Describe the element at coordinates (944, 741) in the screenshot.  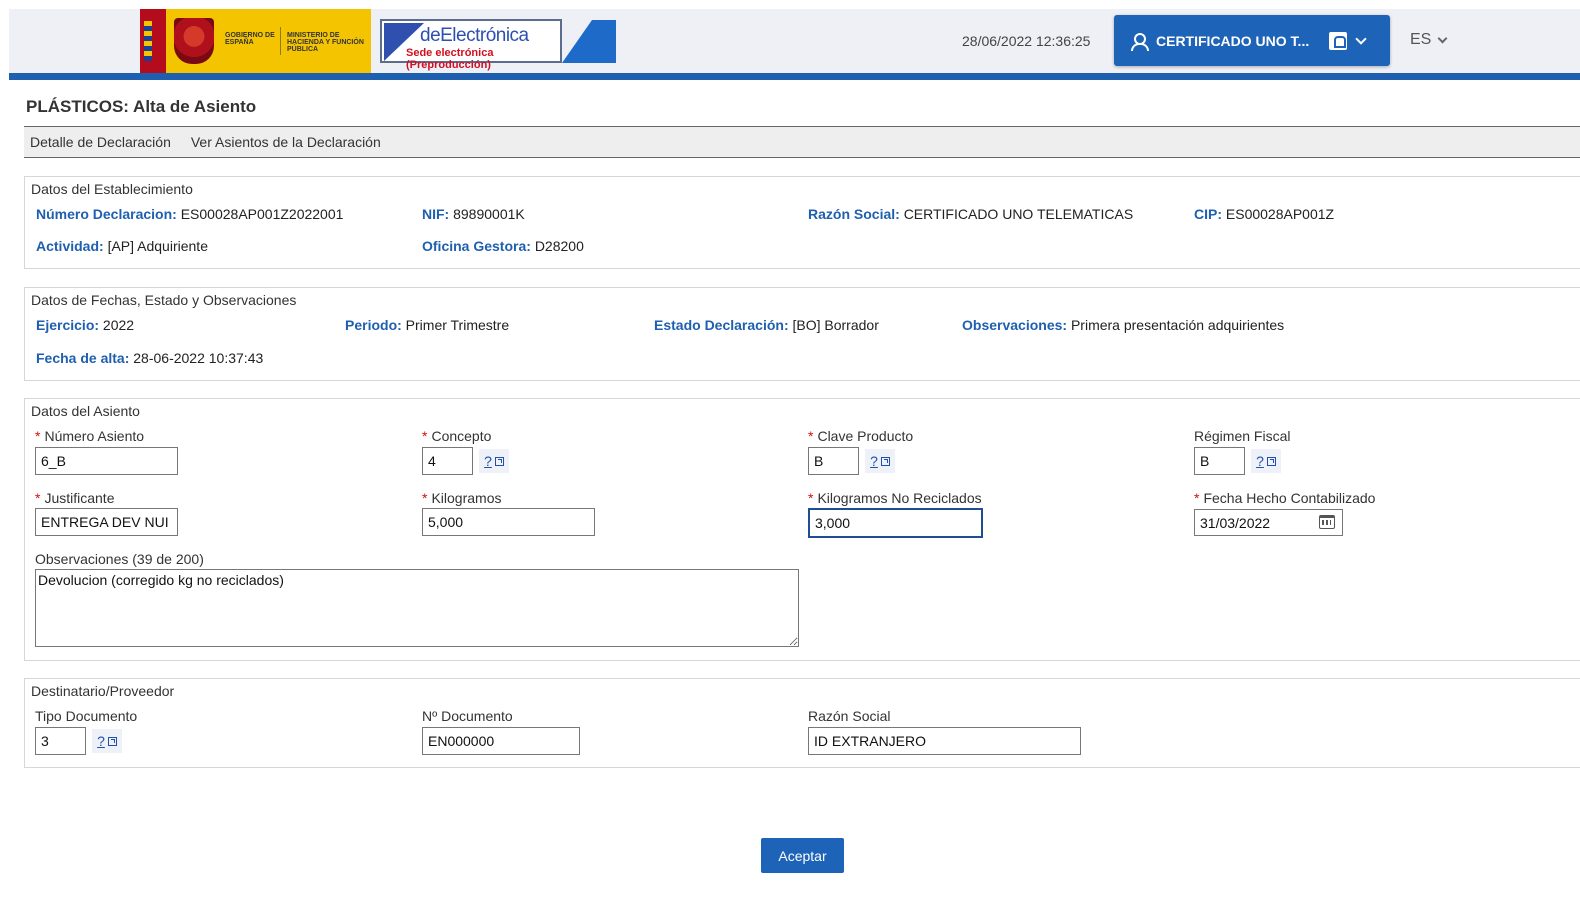
I see `destinatario-razon-social-input` at that location.